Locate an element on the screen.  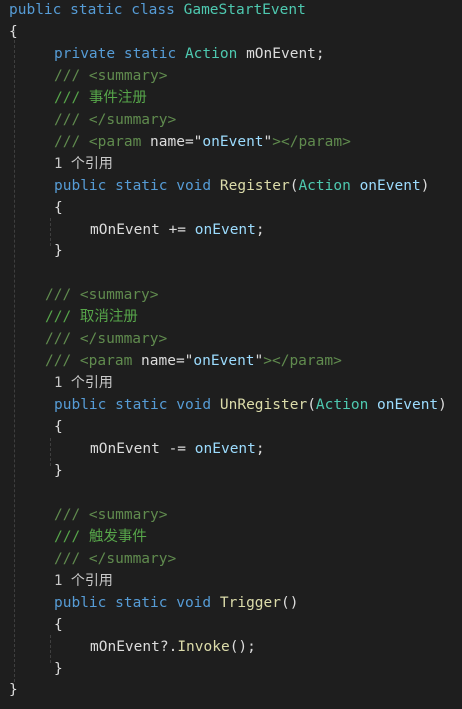
indent-guide-trigger is located at coordinates (50, 649).